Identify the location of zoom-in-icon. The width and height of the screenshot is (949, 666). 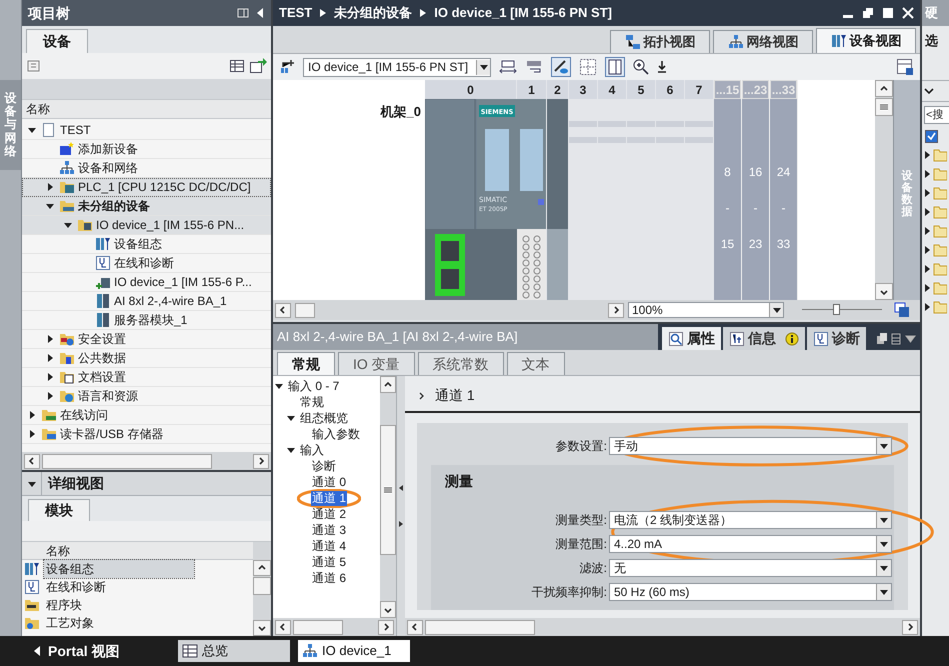
(641, 67).